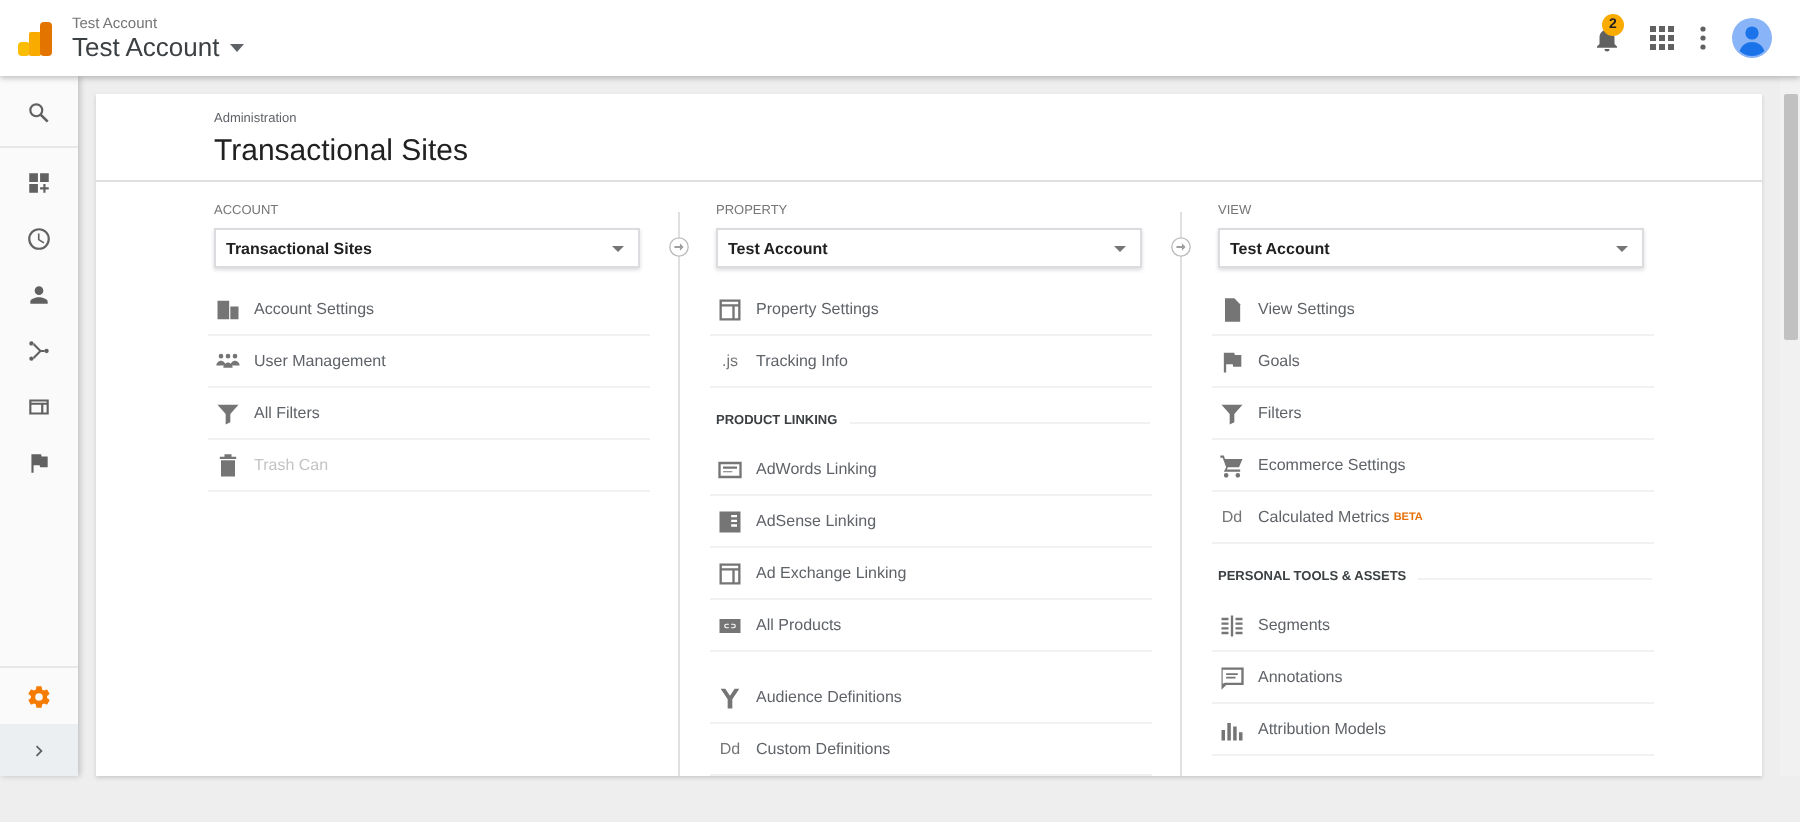 The width and height of the screenshot is (1800, 822). What do you see at coordinates (730, 697) in the screenshot?
I see `fork-icon` at bounding box center [730, 697].